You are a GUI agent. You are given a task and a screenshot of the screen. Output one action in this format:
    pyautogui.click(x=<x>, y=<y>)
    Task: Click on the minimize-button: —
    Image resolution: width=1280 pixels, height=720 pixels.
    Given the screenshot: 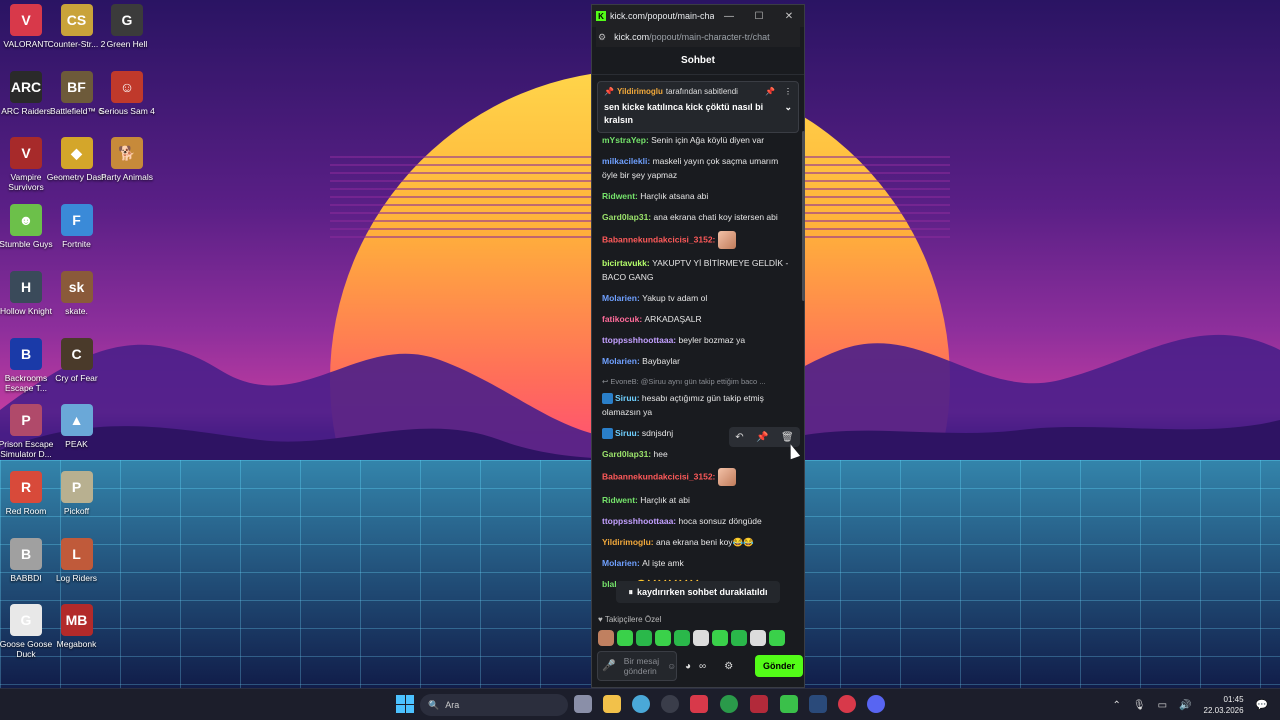 What is the action you would take?
    pyautogui.click(x=729, y=16)
    